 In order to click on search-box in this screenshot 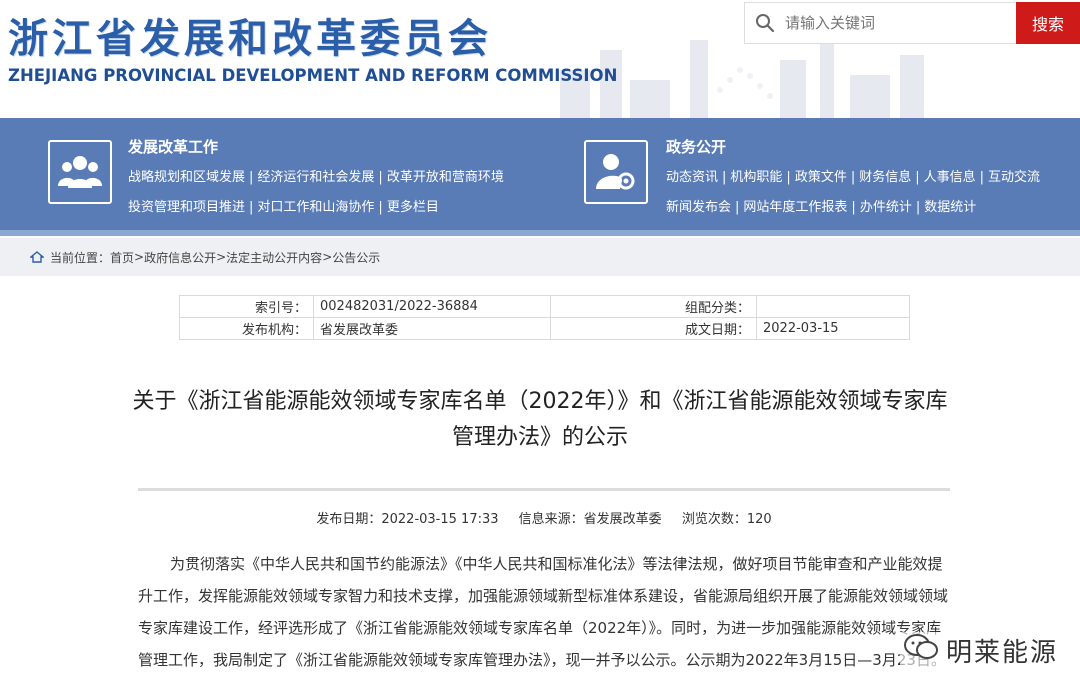, I will do `click(880, 23)`.